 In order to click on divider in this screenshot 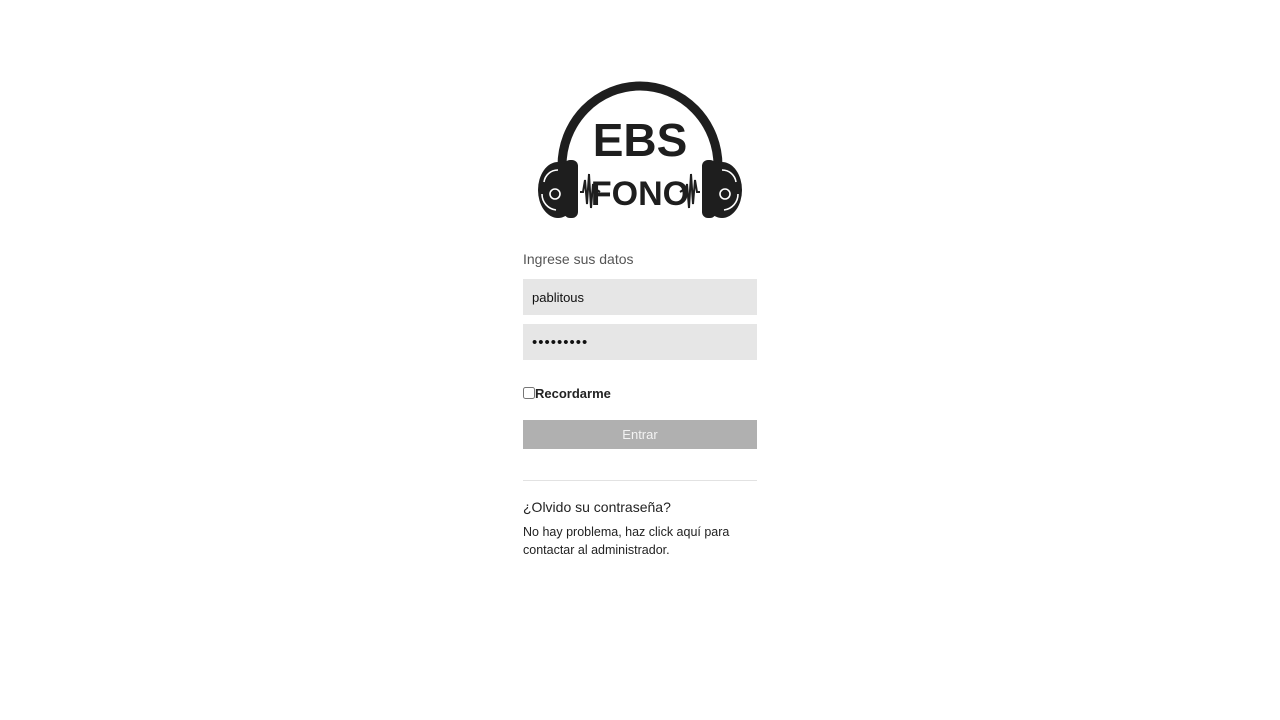, I will do `click(640, 480)`.